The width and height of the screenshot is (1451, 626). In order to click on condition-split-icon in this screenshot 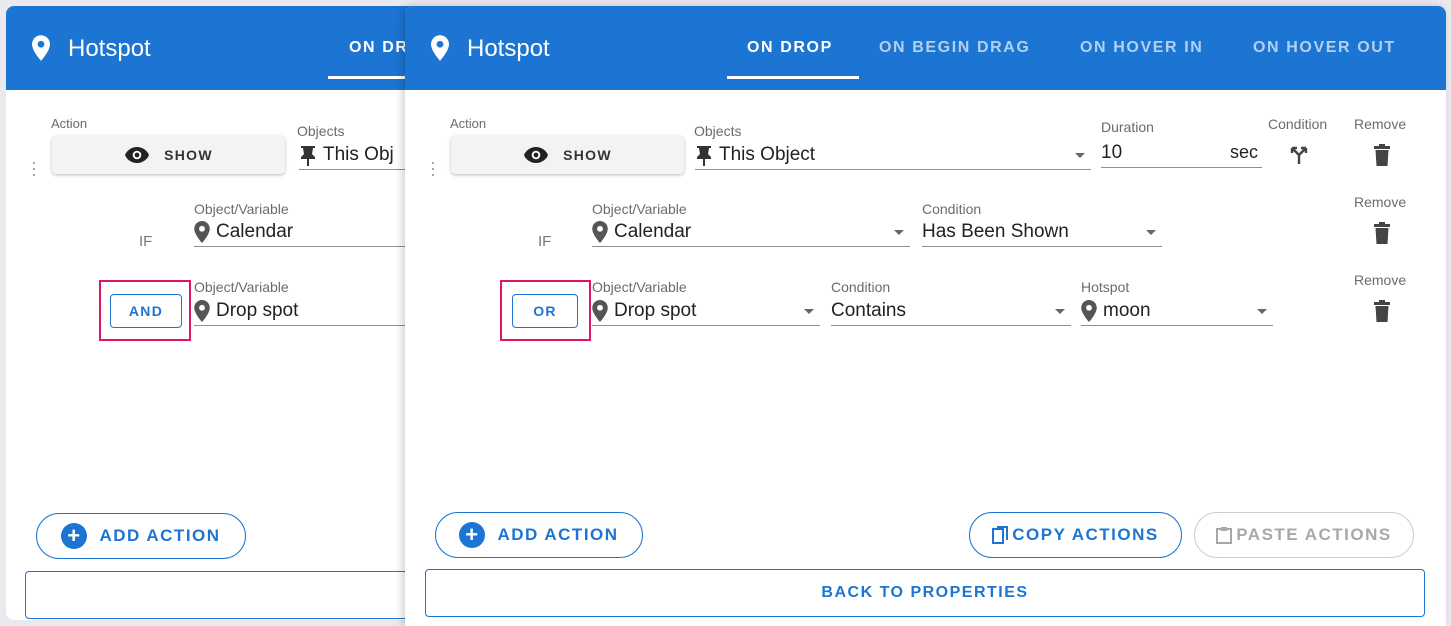, I will do `click(1299, 154)`.